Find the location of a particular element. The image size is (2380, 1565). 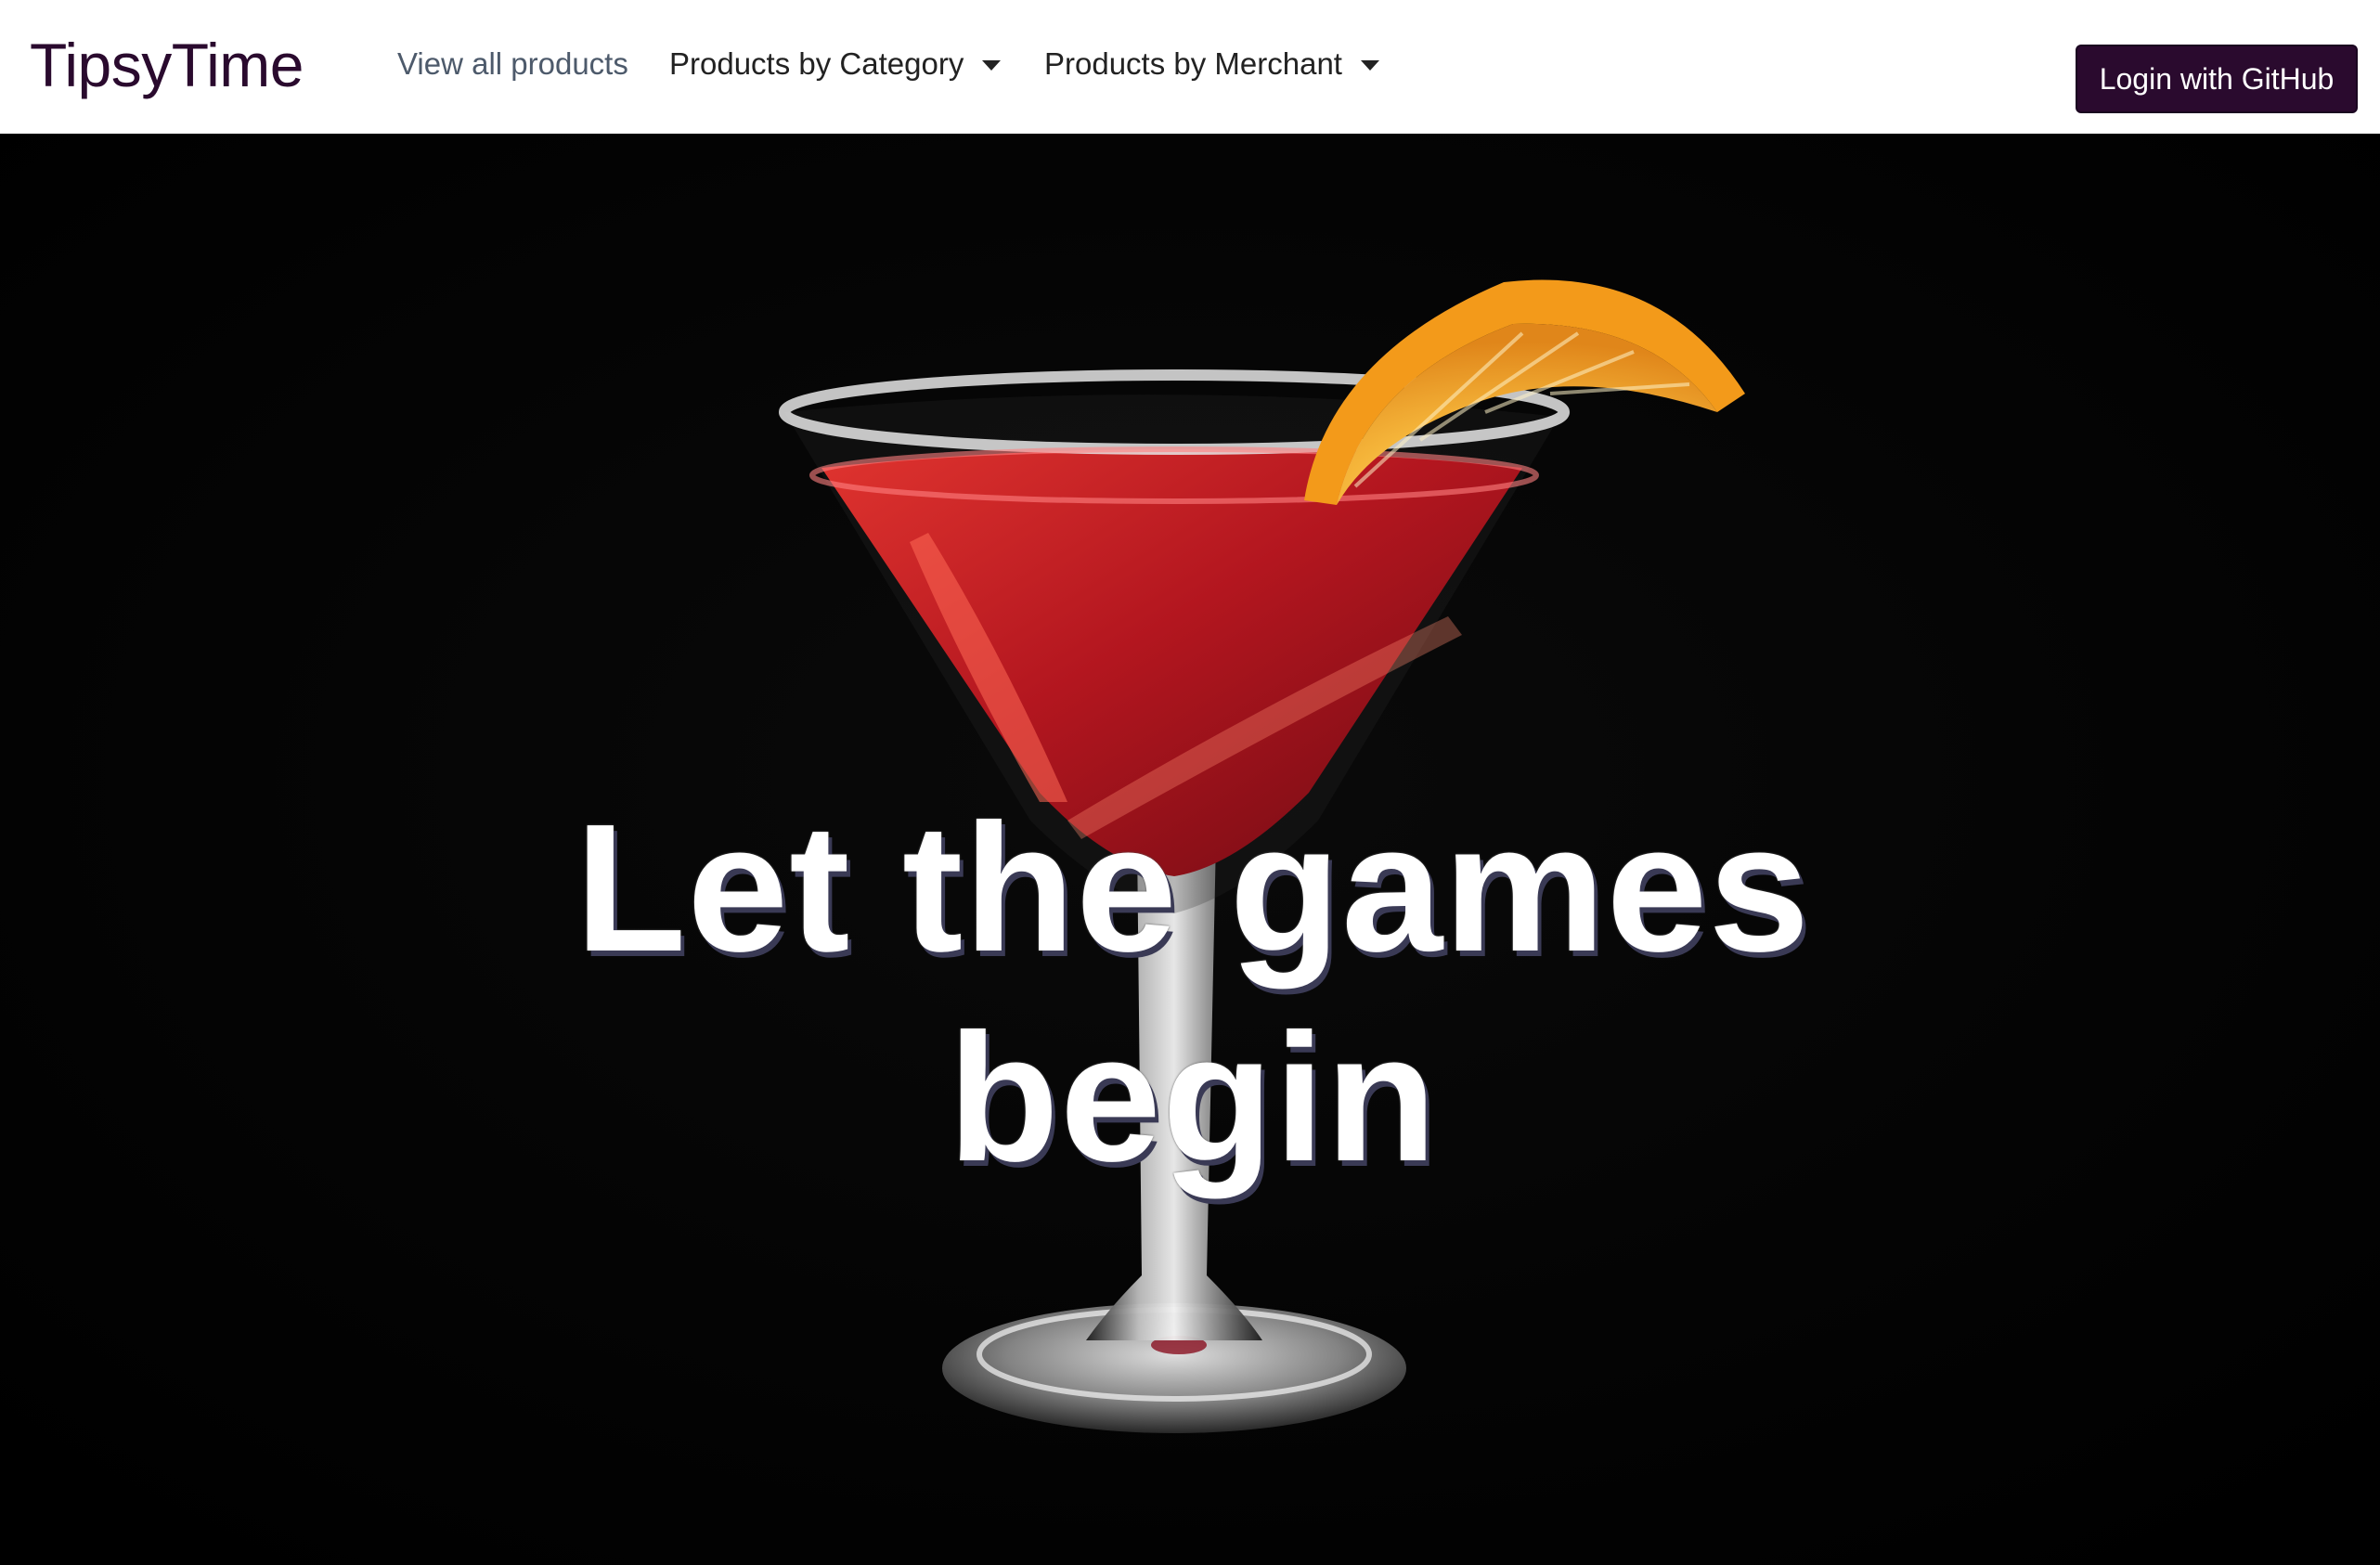

nav-products-by-category-label: Products by Category is located at coordinates (816, 63).